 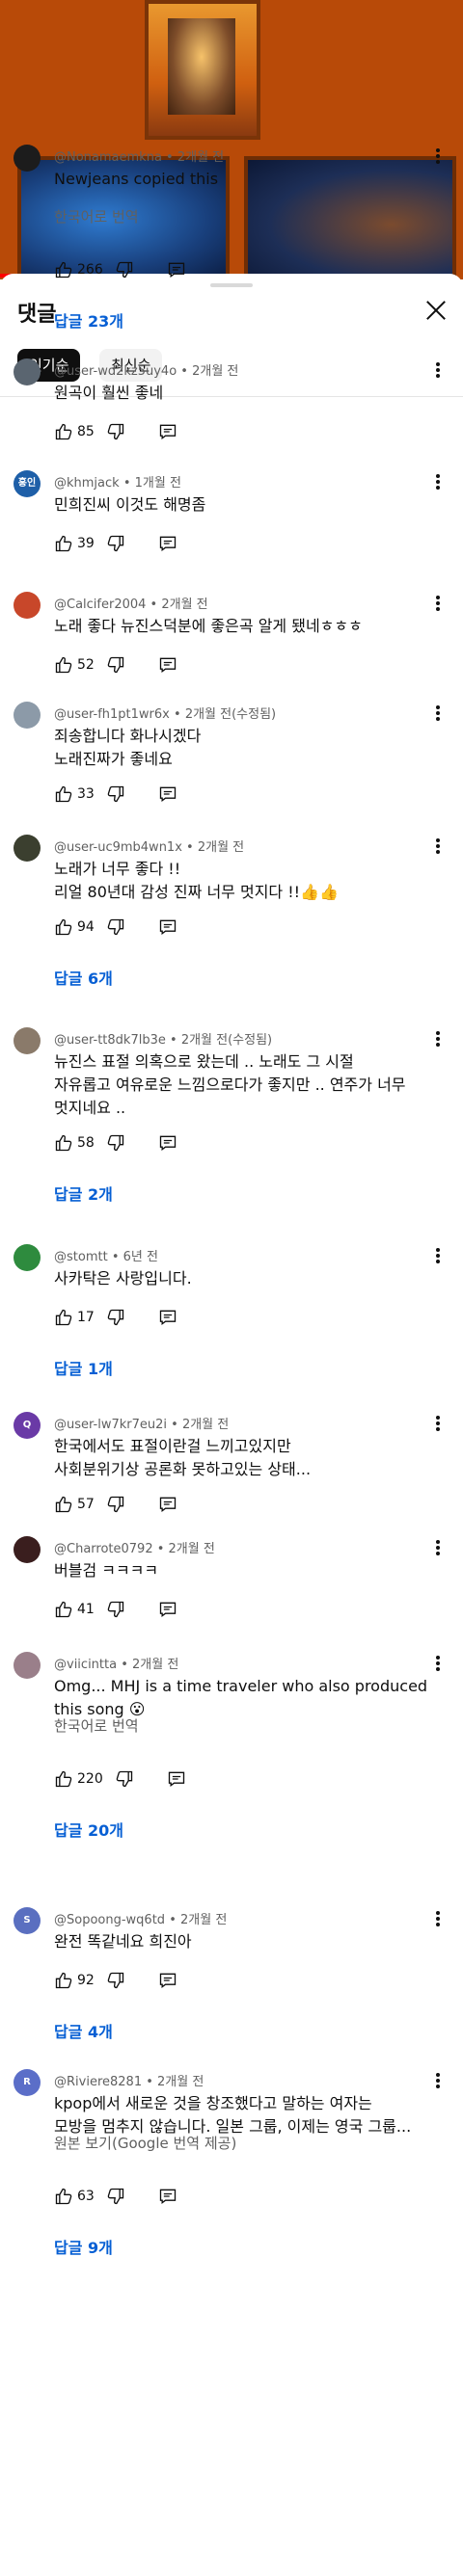 What do you see at coordinates (436, 310) in the screenshot?
I see `close-icon` at bounding box center [436, 310].